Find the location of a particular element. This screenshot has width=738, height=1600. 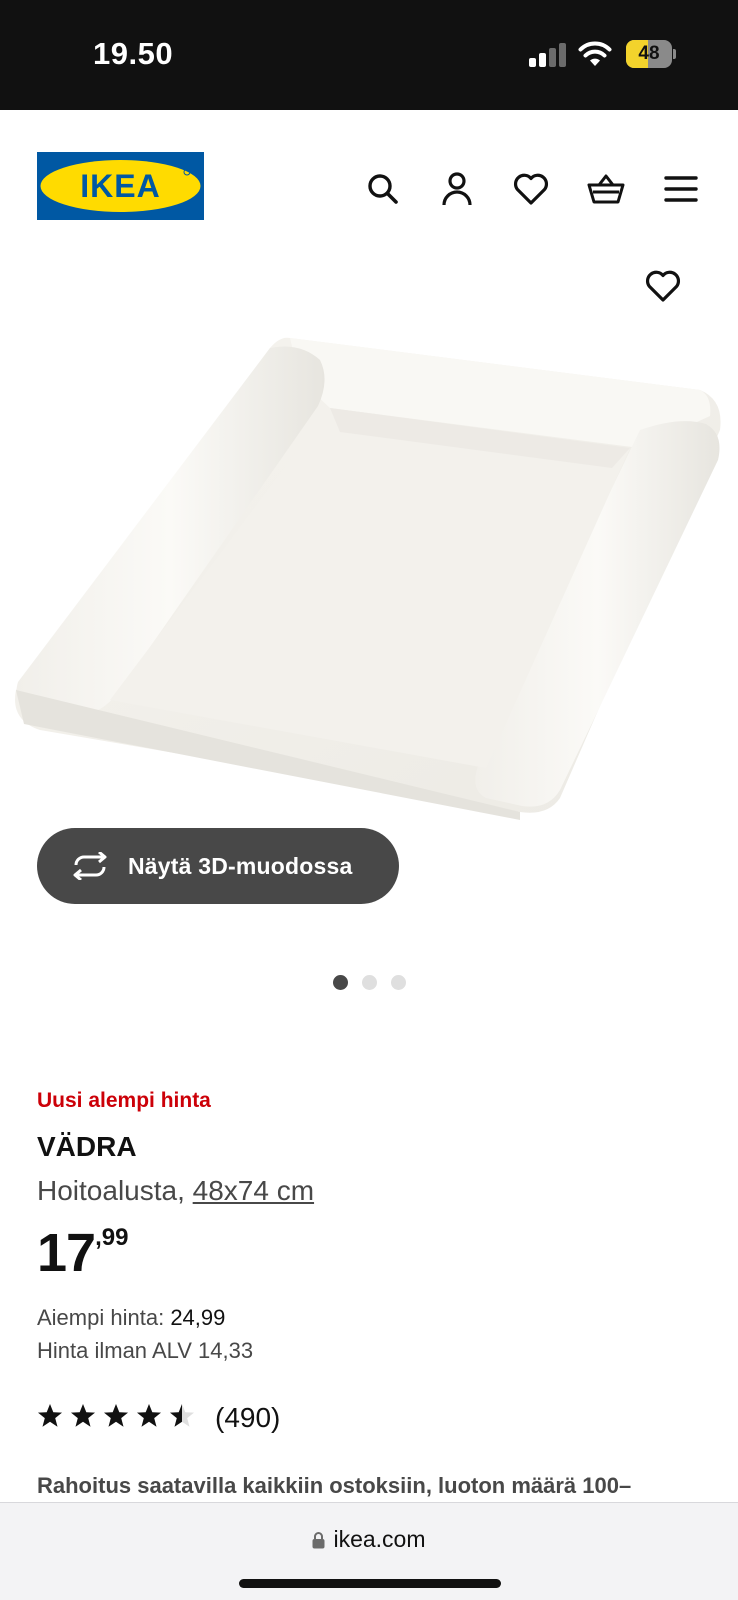

view-in-3d-button: Näytä 3D-muodossa is located at coordinates (218, 866).